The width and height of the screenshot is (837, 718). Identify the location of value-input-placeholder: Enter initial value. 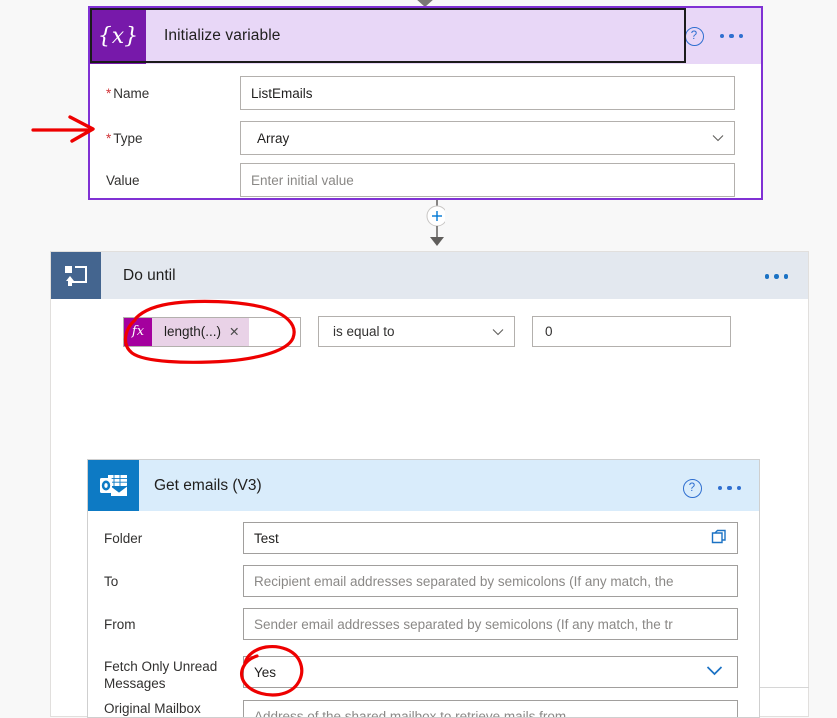
(302, 180).